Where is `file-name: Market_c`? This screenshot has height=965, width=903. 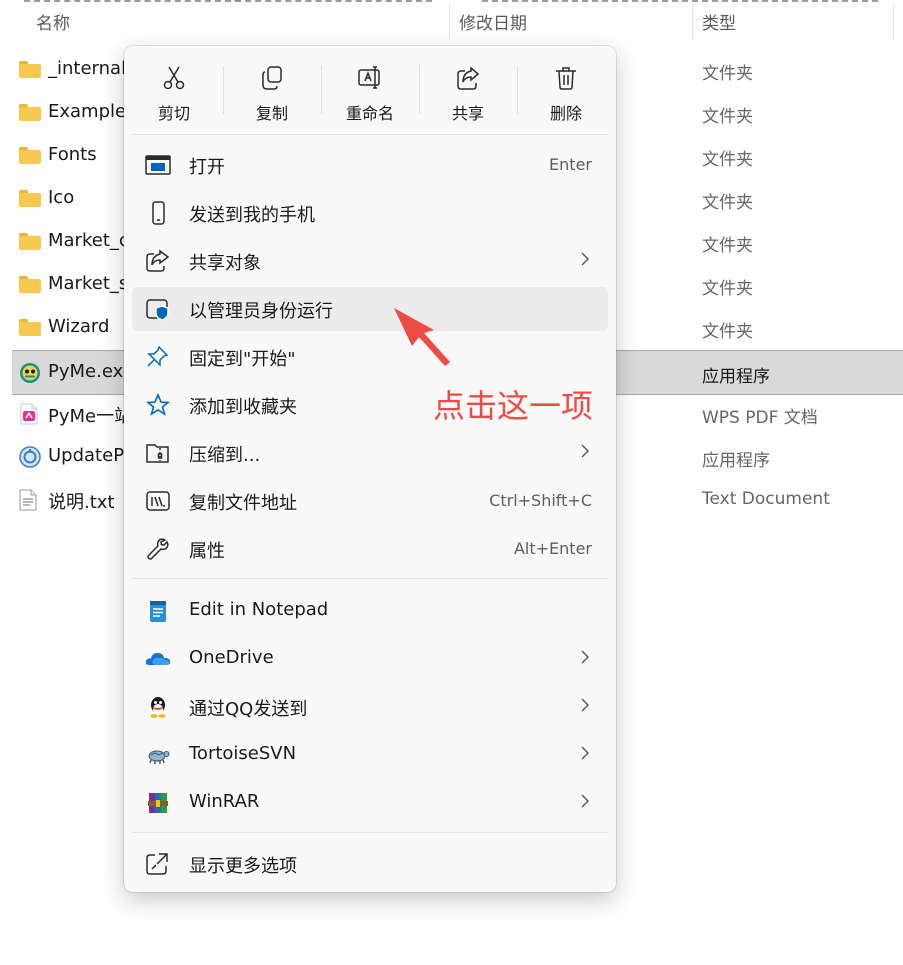
file-name: Market_c is located at coordinates (88, 240).